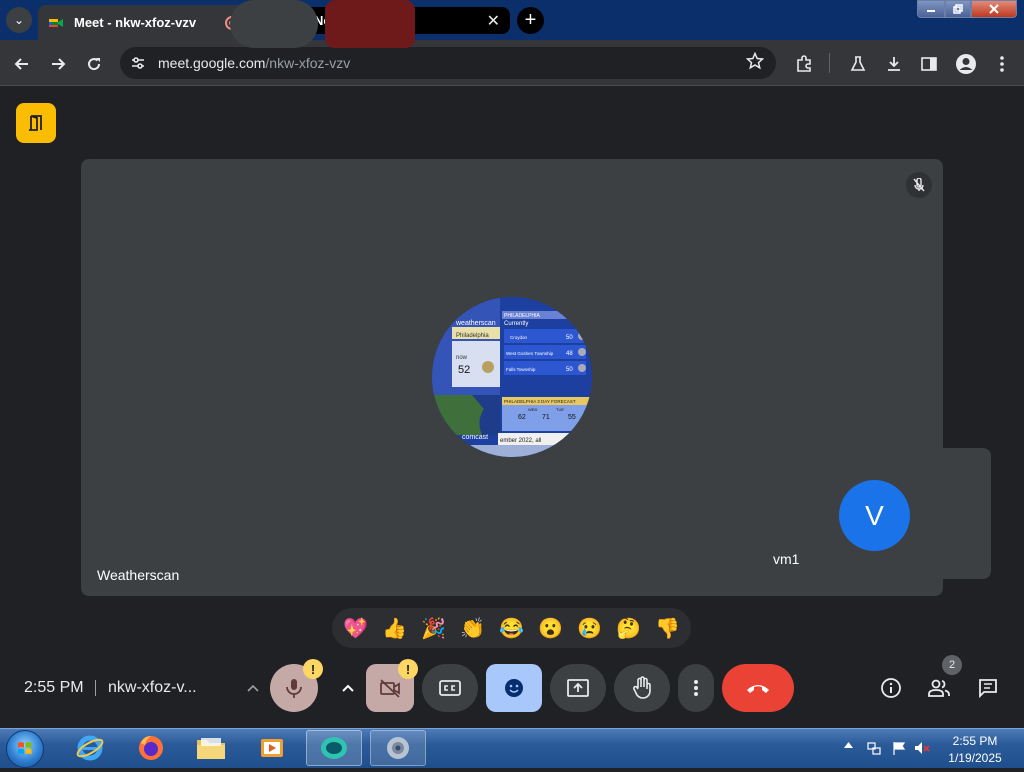 Image resolution: width=1024 pixels, height=772 pixels. Describe the element at coordinates (25, 749) in the screenshot. I see `start-button` at that location.